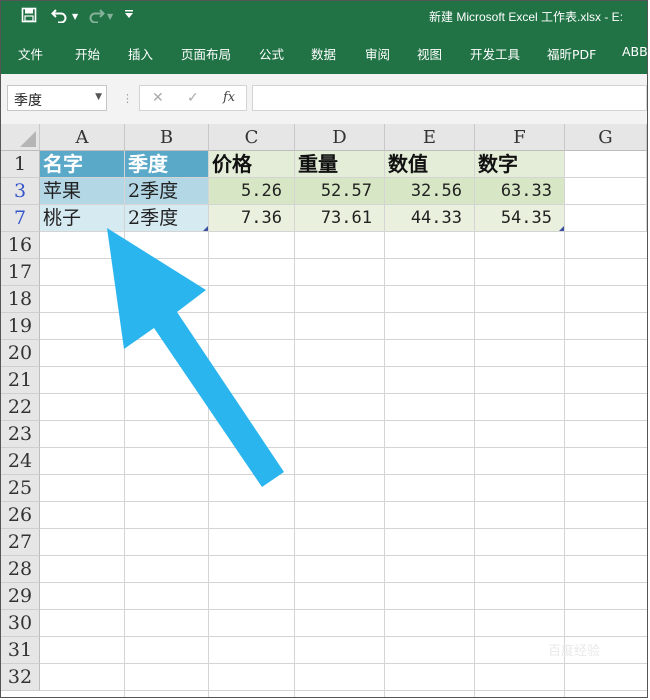 Image resolution: width=650 pixels, height=700 pixels. Describe the element at coordinates (574, 651) in the screenshot. I see `watermark: 百度经验` at that location.